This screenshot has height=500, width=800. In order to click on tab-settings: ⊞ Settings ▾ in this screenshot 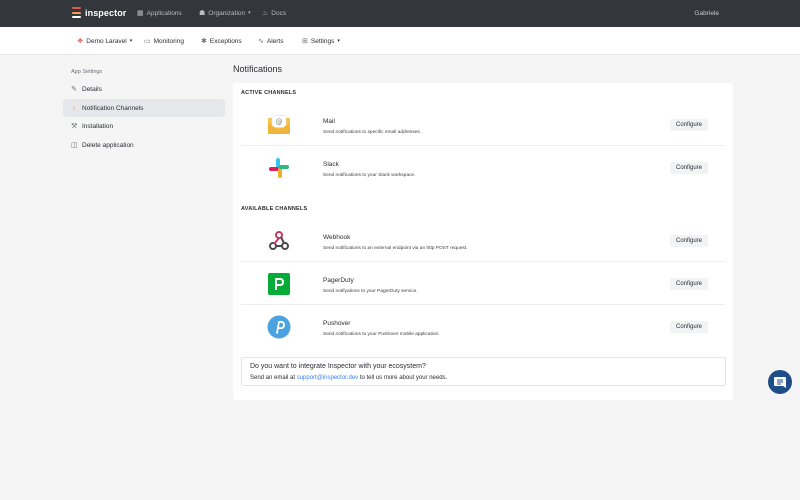, I will do `click(321, 41)`.